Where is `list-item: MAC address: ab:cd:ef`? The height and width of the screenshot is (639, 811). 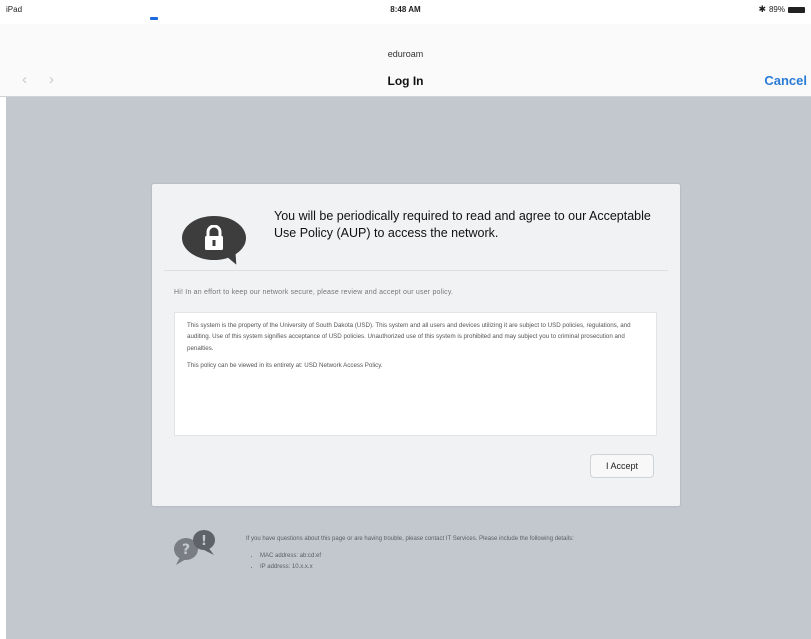 list-item: MAC address: ab:cd:ef is located at coordinates (463, 556).